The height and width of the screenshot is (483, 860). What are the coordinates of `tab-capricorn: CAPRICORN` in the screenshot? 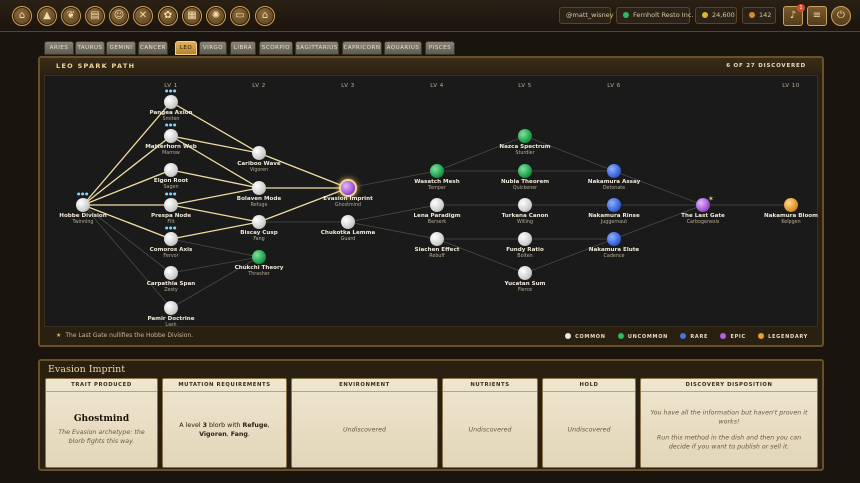 It's located at (362, 48).